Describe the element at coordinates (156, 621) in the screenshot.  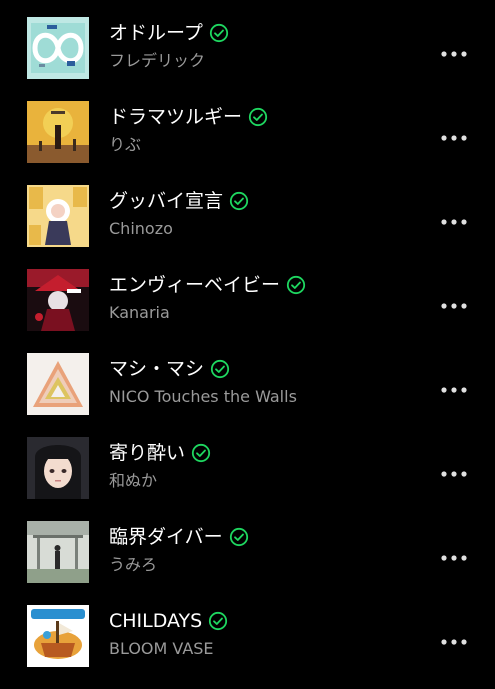
I see `track-title: CHILDAYS` at that location.